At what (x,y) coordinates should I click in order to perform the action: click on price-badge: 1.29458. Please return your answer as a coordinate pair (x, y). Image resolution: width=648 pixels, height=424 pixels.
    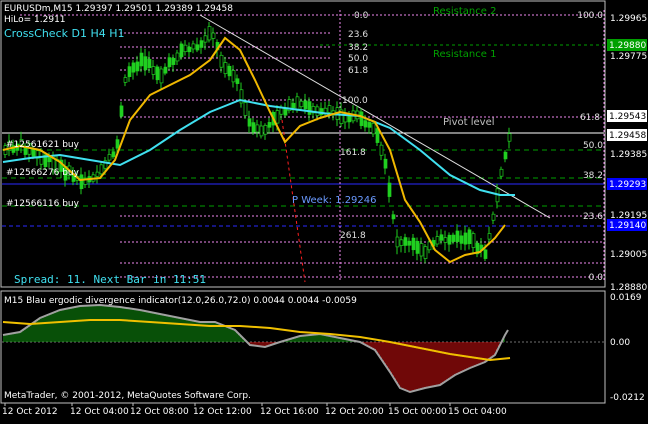
    Looking at the image, I should click on (627, 136).